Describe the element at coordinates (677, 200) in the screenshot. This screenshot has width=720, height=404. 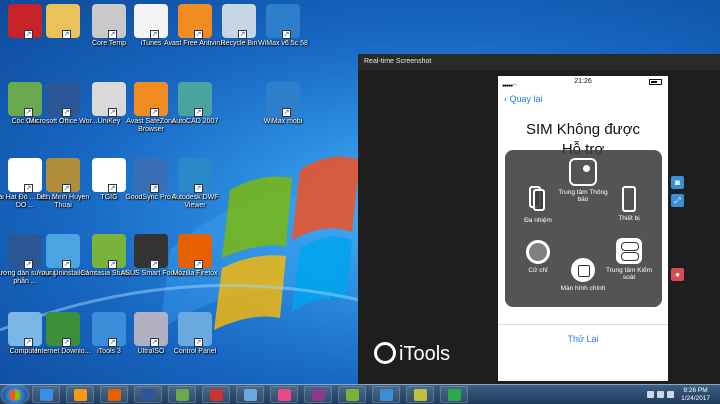
I see `fullscreen-icon: ⤢` at that location.